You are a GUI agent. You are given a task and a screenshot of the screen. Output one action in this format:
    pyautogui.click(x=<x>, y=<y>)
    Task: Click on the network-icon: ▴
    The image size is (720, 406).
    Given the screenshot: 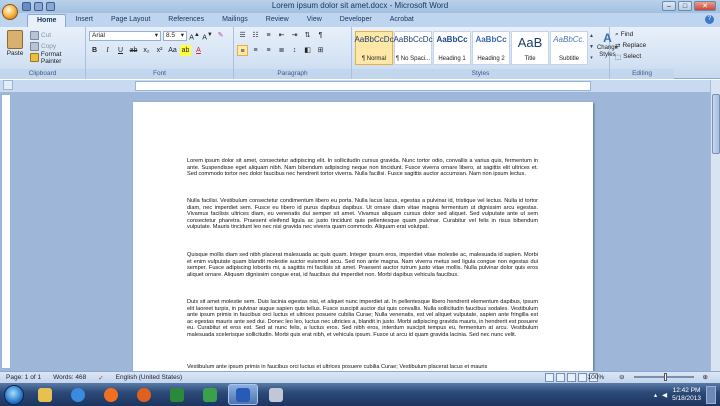 What is the action you would take?
    pyautogui.click(x=655, y=395)
    